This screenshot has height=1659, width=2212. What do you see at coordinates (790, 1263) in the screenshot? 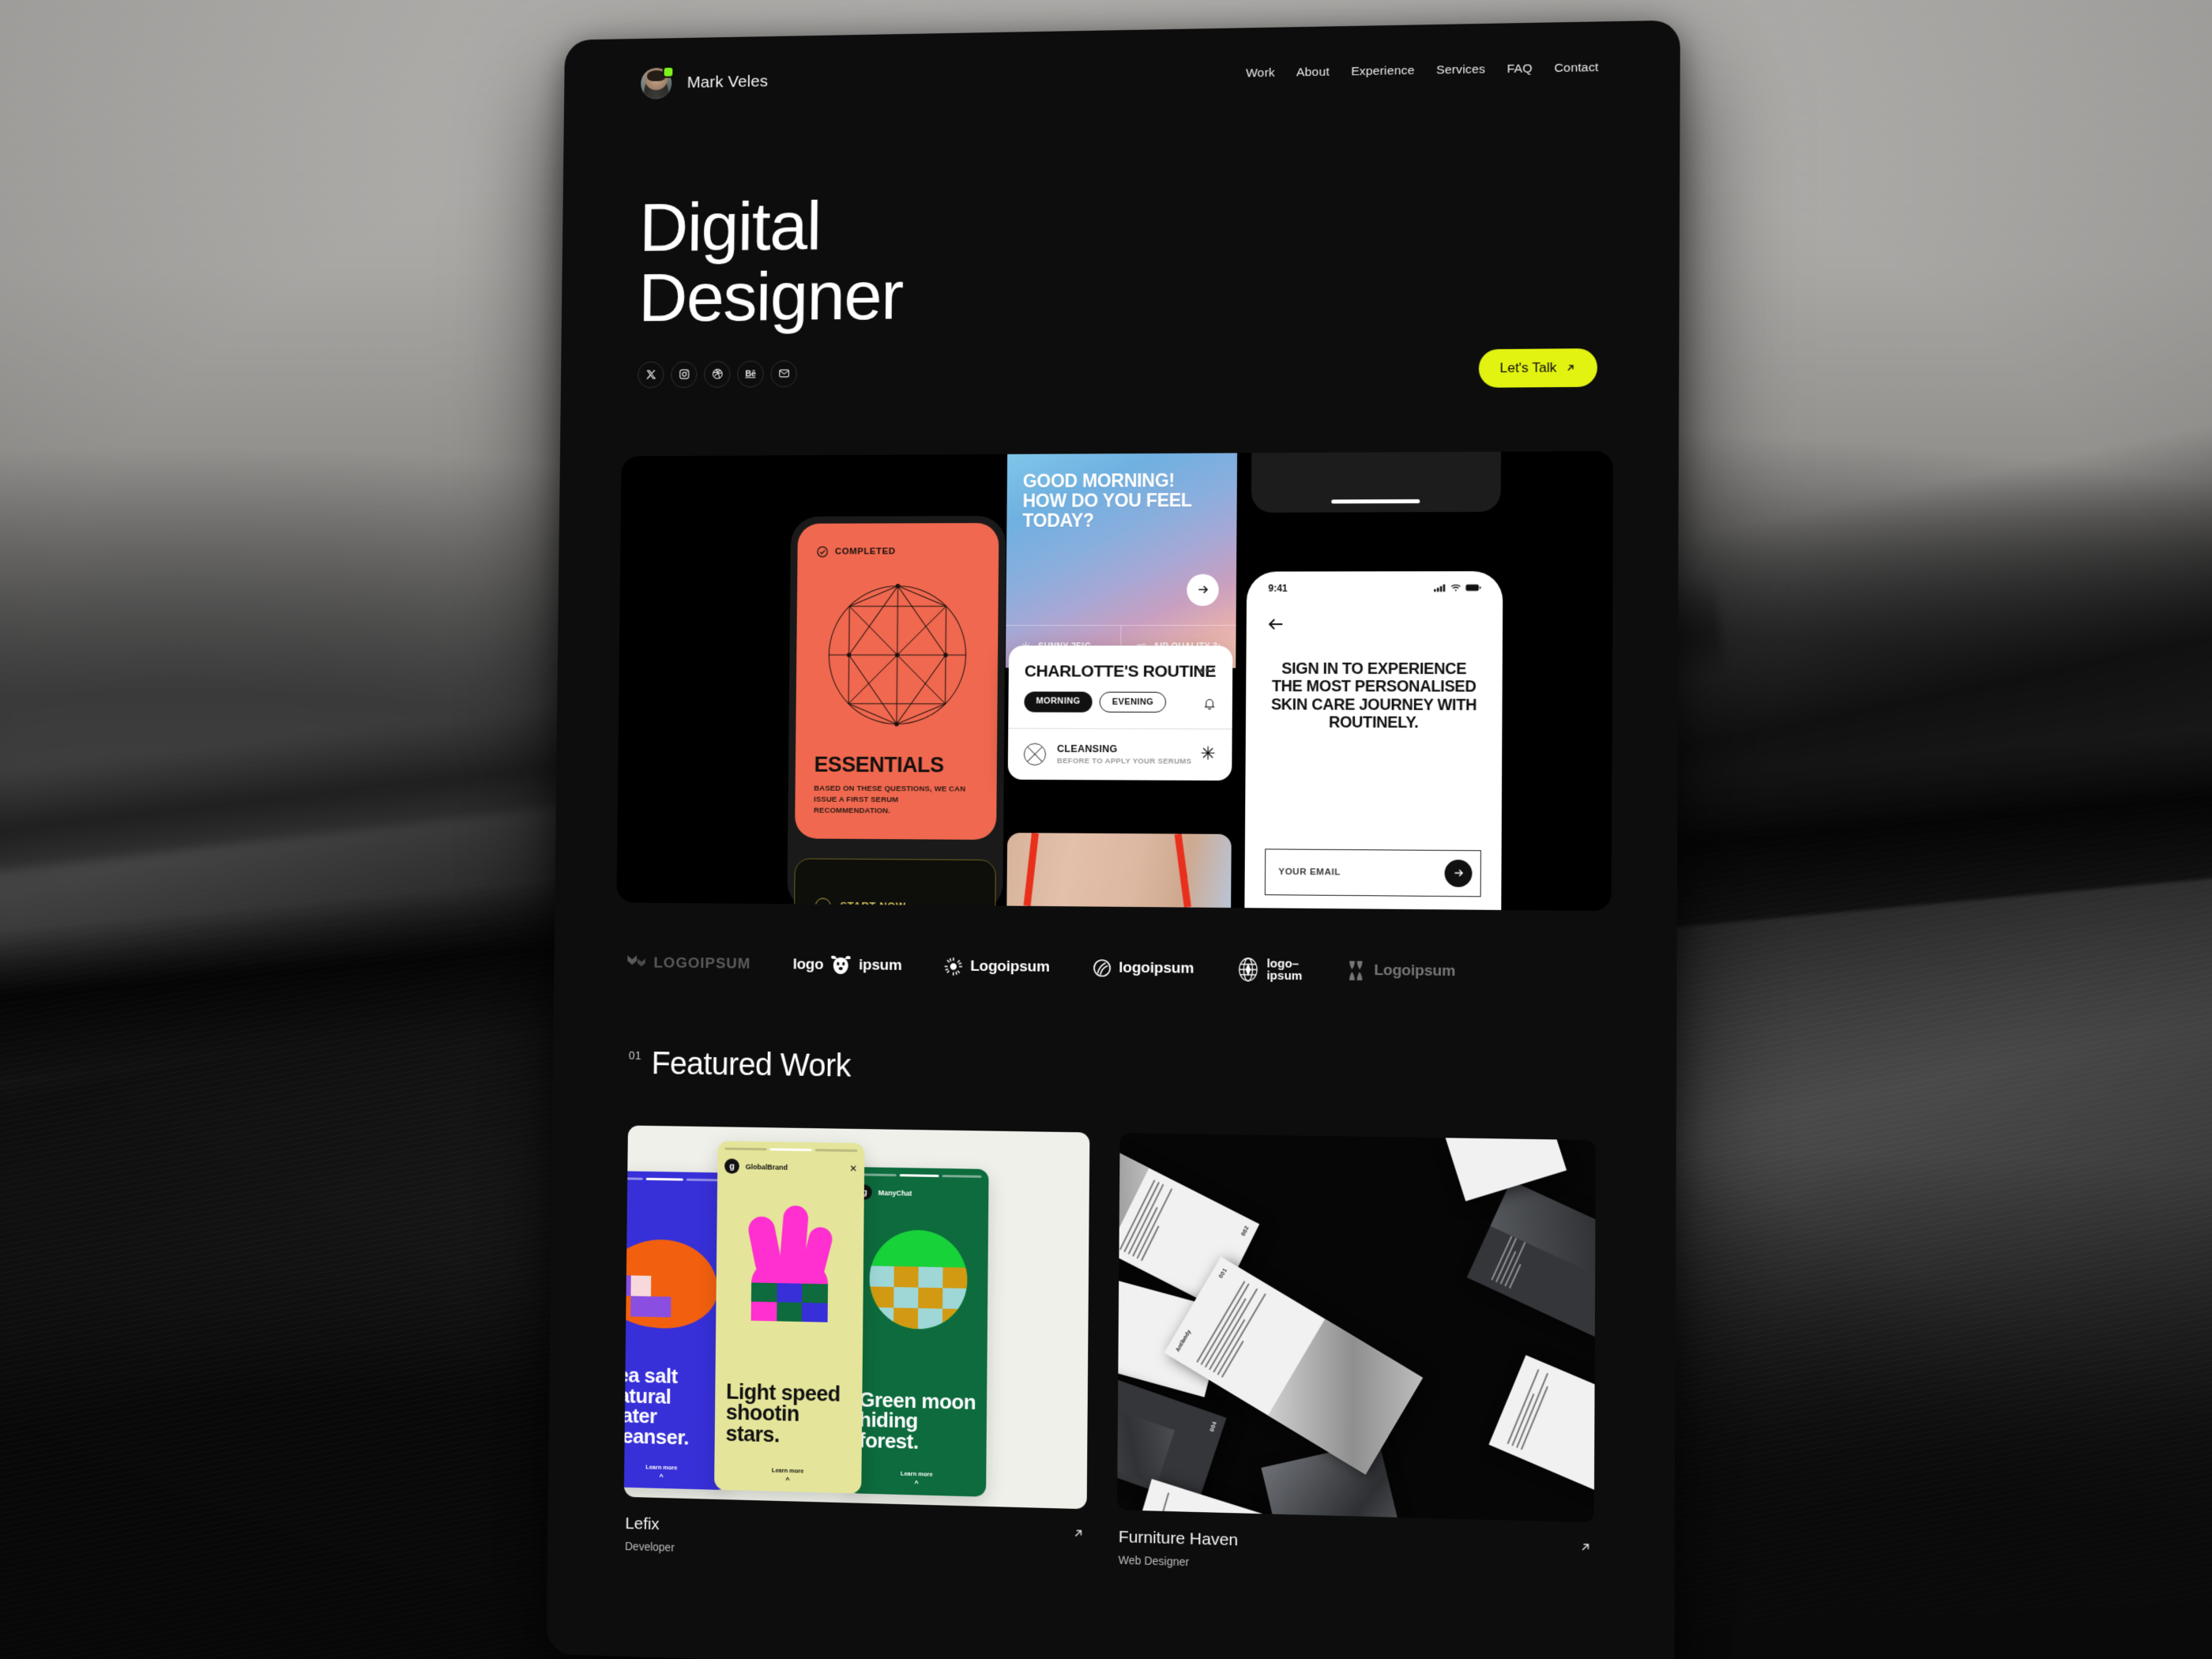
I see `pink-hand-art` at bounding box center [790, 1263].